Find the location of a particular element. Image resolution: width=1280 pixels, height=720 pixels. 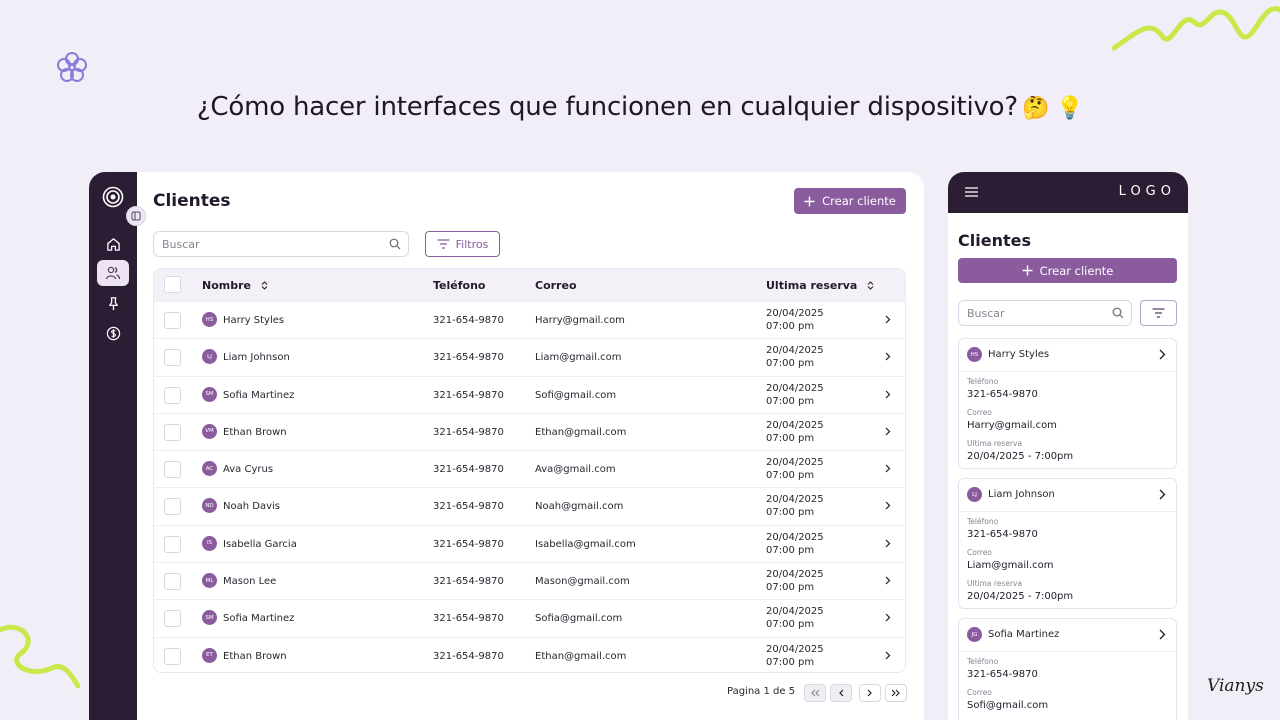

table-header: Nombre Teléfono Correo Ultima reserva is located at coordinates (529, 285).